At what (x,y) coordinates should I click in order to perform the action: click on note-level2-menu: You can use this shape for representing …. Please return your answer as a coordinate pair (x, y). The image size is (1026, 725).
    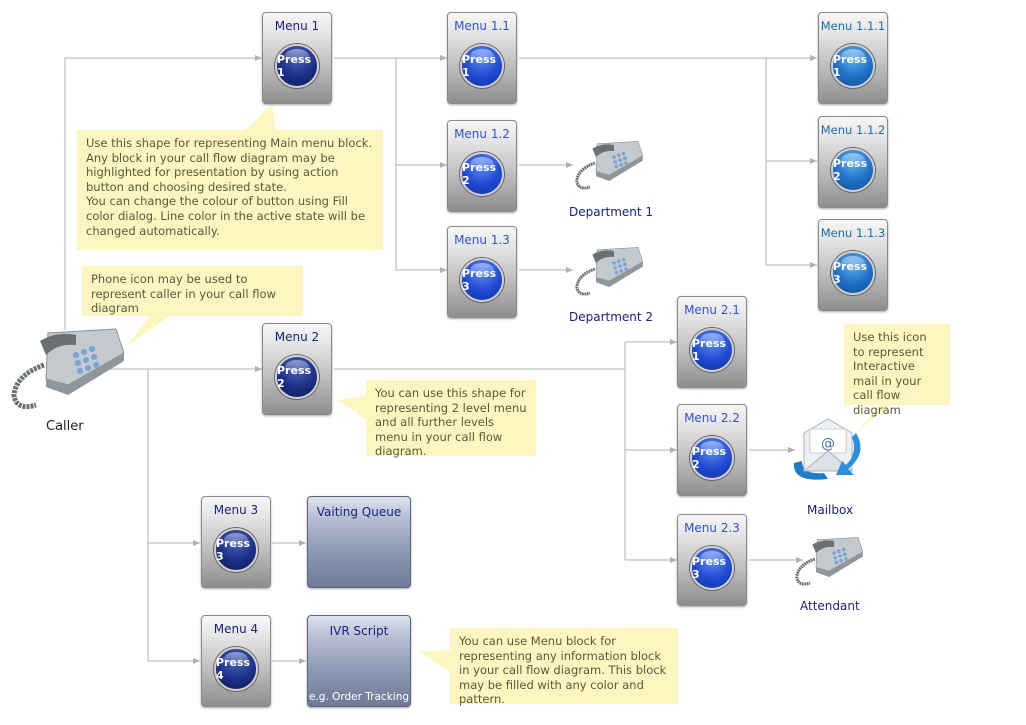
    Looking at the image, I should click on (451, 419).